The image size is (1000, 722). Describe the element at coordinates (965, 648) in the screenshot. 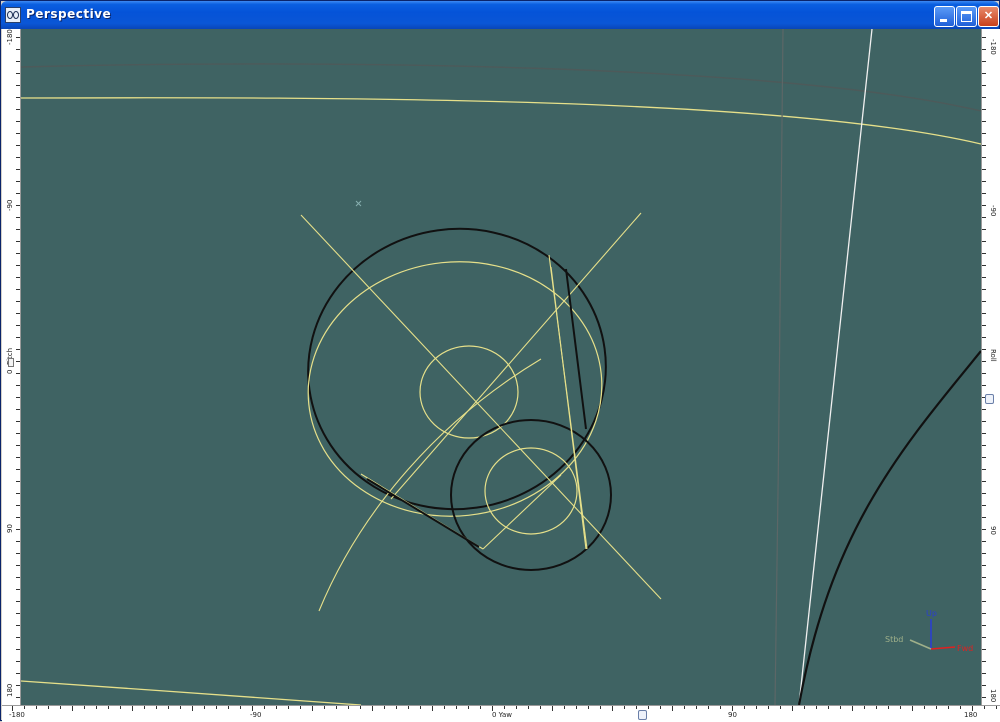

I see `fwd-axis-label: Fwd` at that location.